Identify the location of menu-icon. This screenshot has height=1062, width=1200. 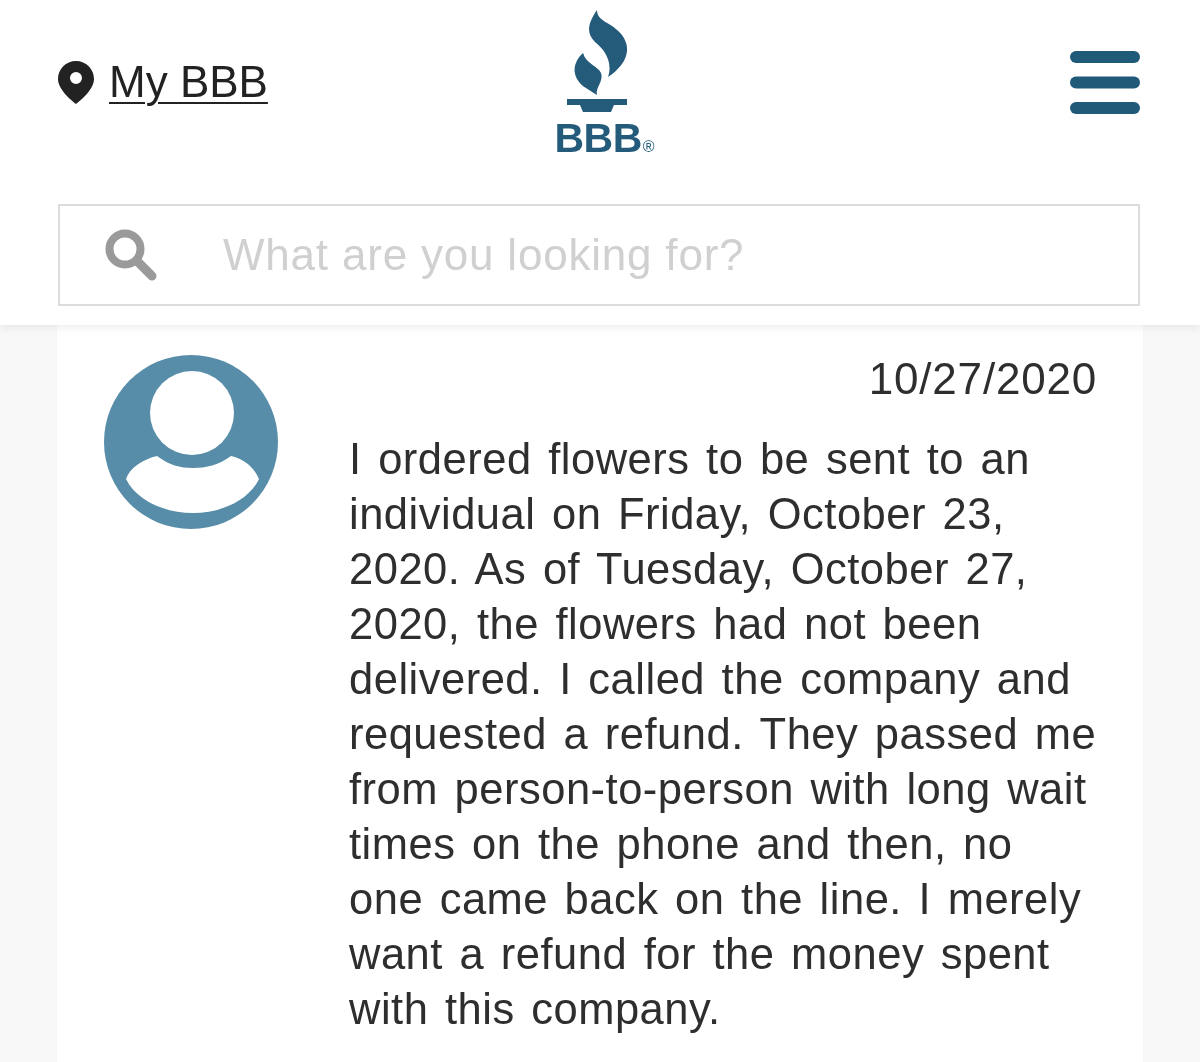
(1105, 82).